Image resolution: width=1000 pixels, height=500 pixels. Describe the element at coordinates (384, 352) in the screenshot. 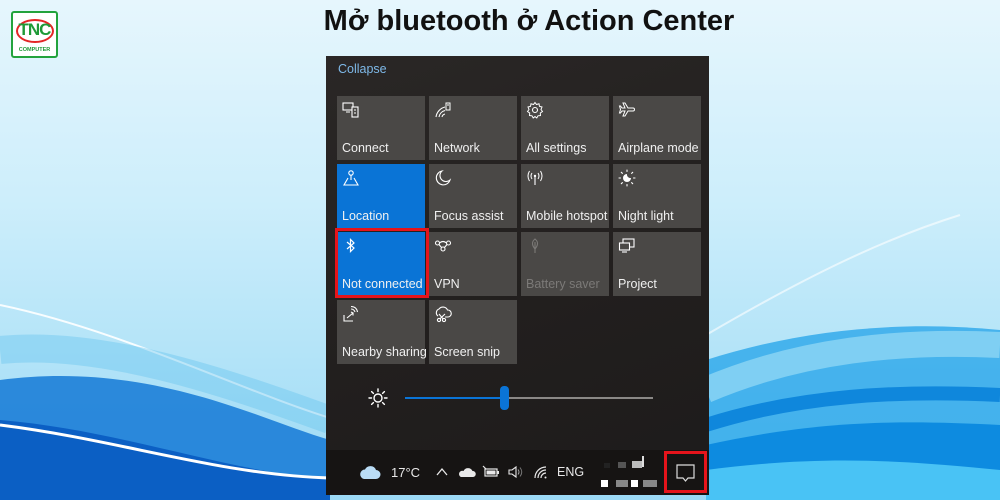

I see `tile-label: Nearby sharing` at that location.